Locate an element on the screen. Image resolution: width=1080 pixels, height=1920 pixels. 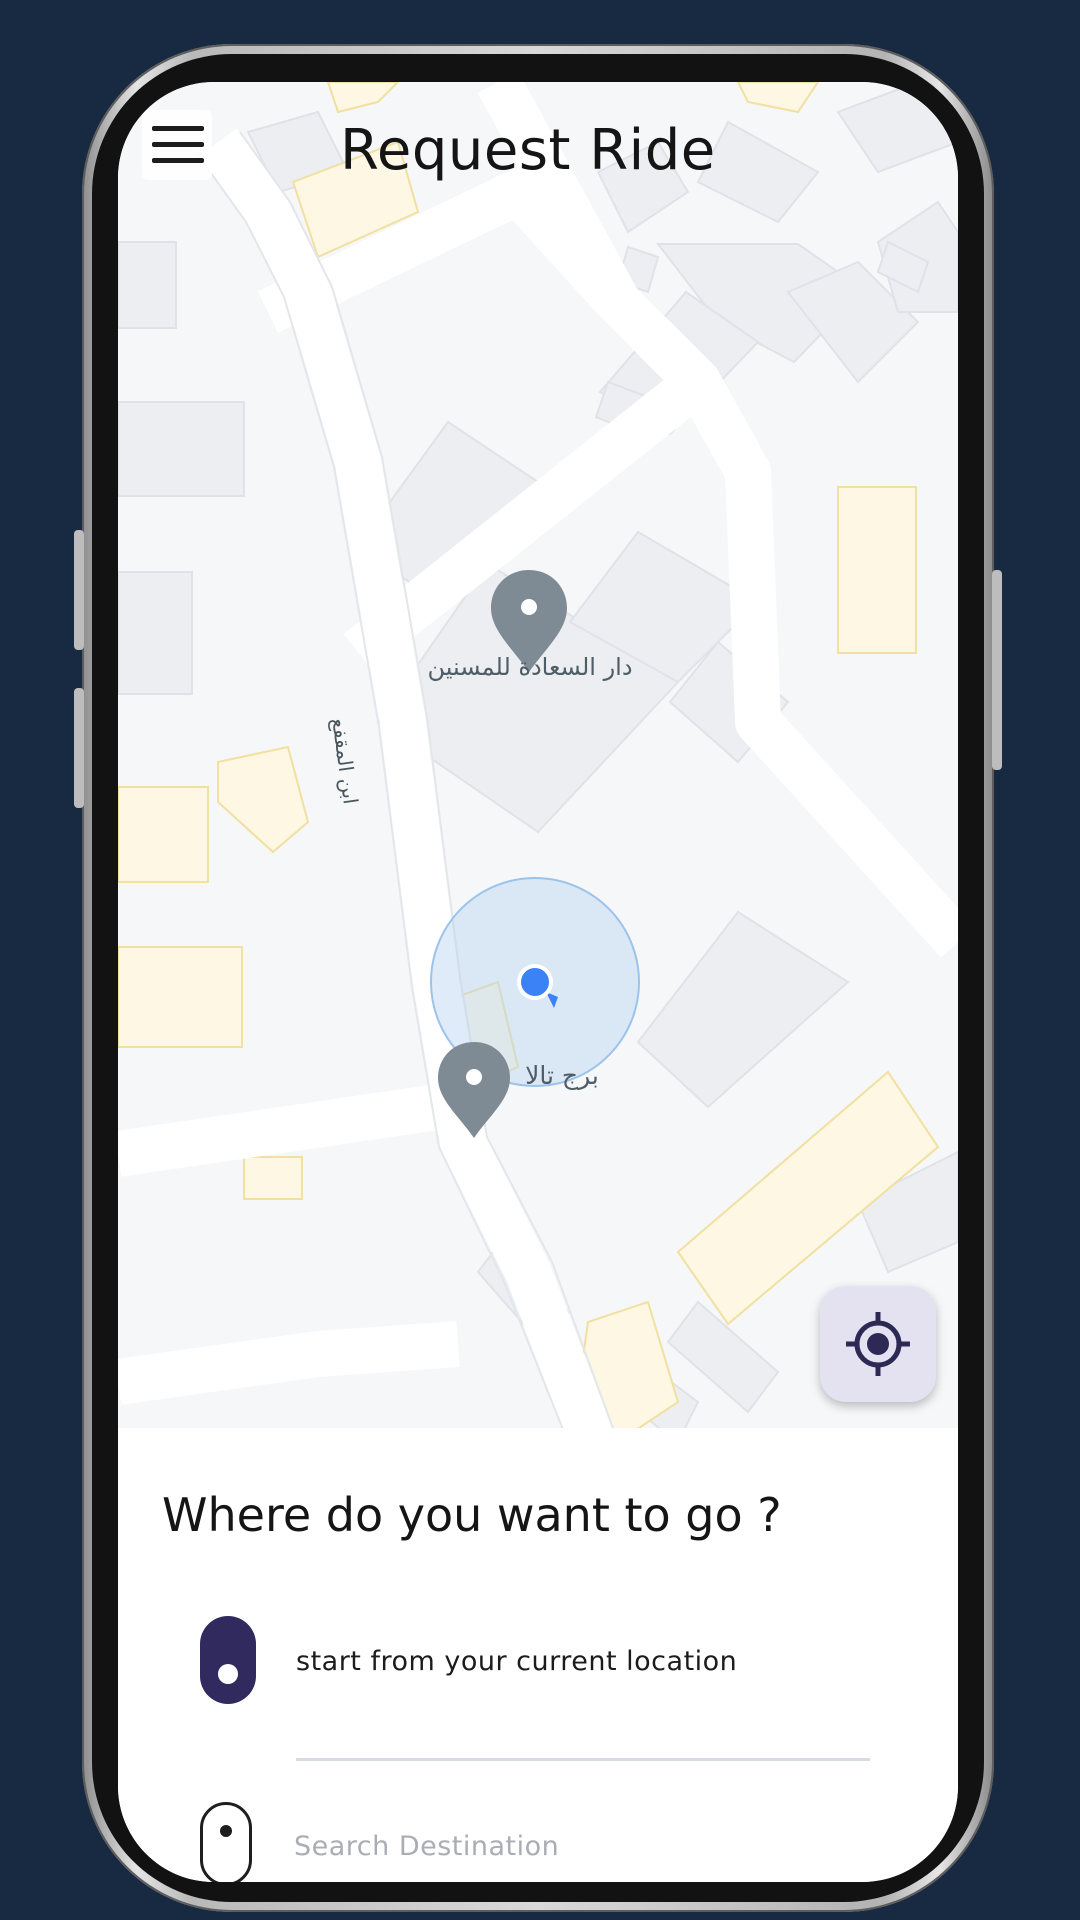
map-place-label: دار السعادة للمسنين is located at coordinates (529, 667).